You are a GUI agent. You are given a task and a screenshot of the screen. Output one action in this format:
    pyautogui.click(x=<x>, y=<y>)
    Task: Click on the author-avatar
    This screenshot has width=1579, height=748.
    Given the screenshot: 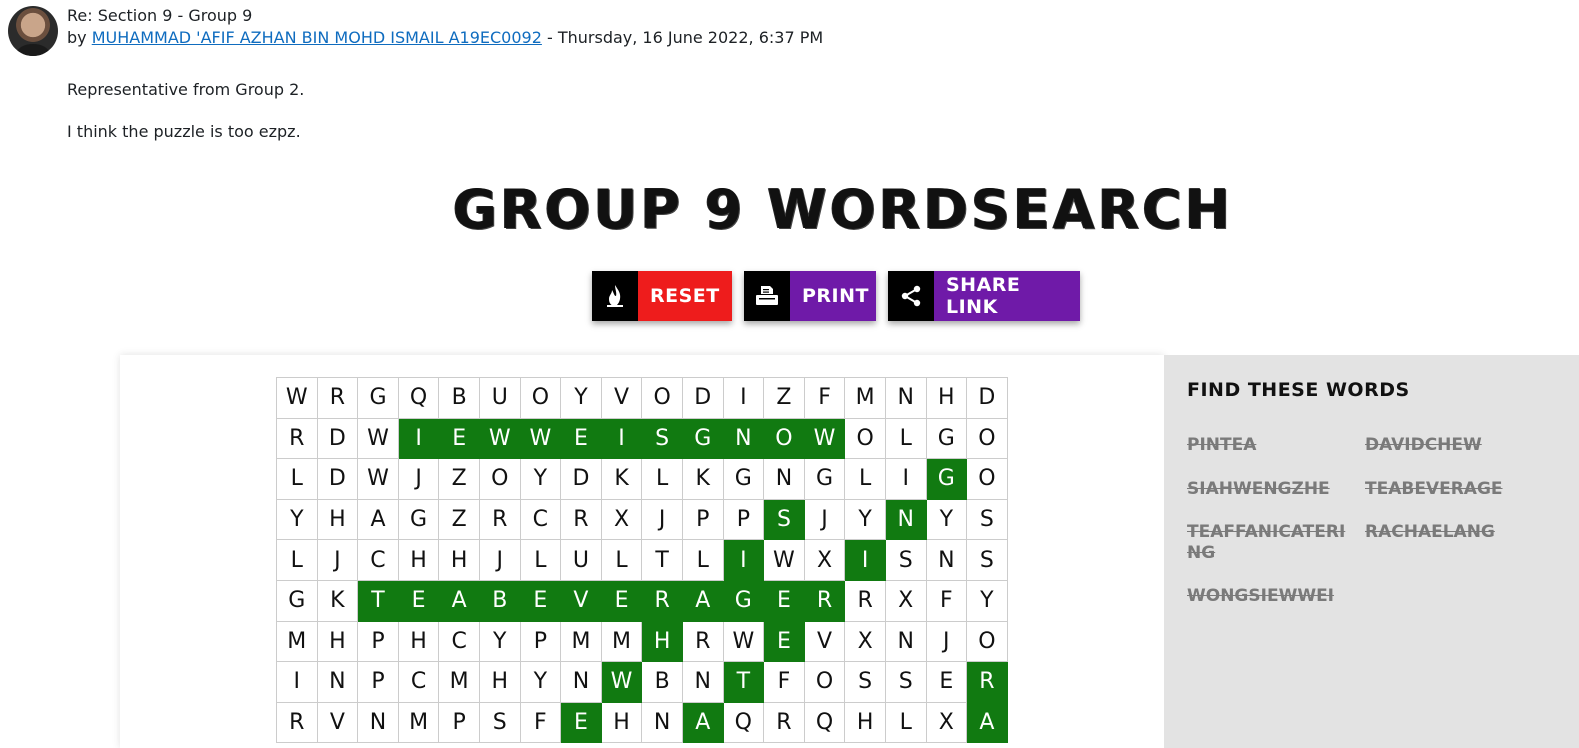 What is the action you would take?
    pyautogui.click(x=33, y=31)
    